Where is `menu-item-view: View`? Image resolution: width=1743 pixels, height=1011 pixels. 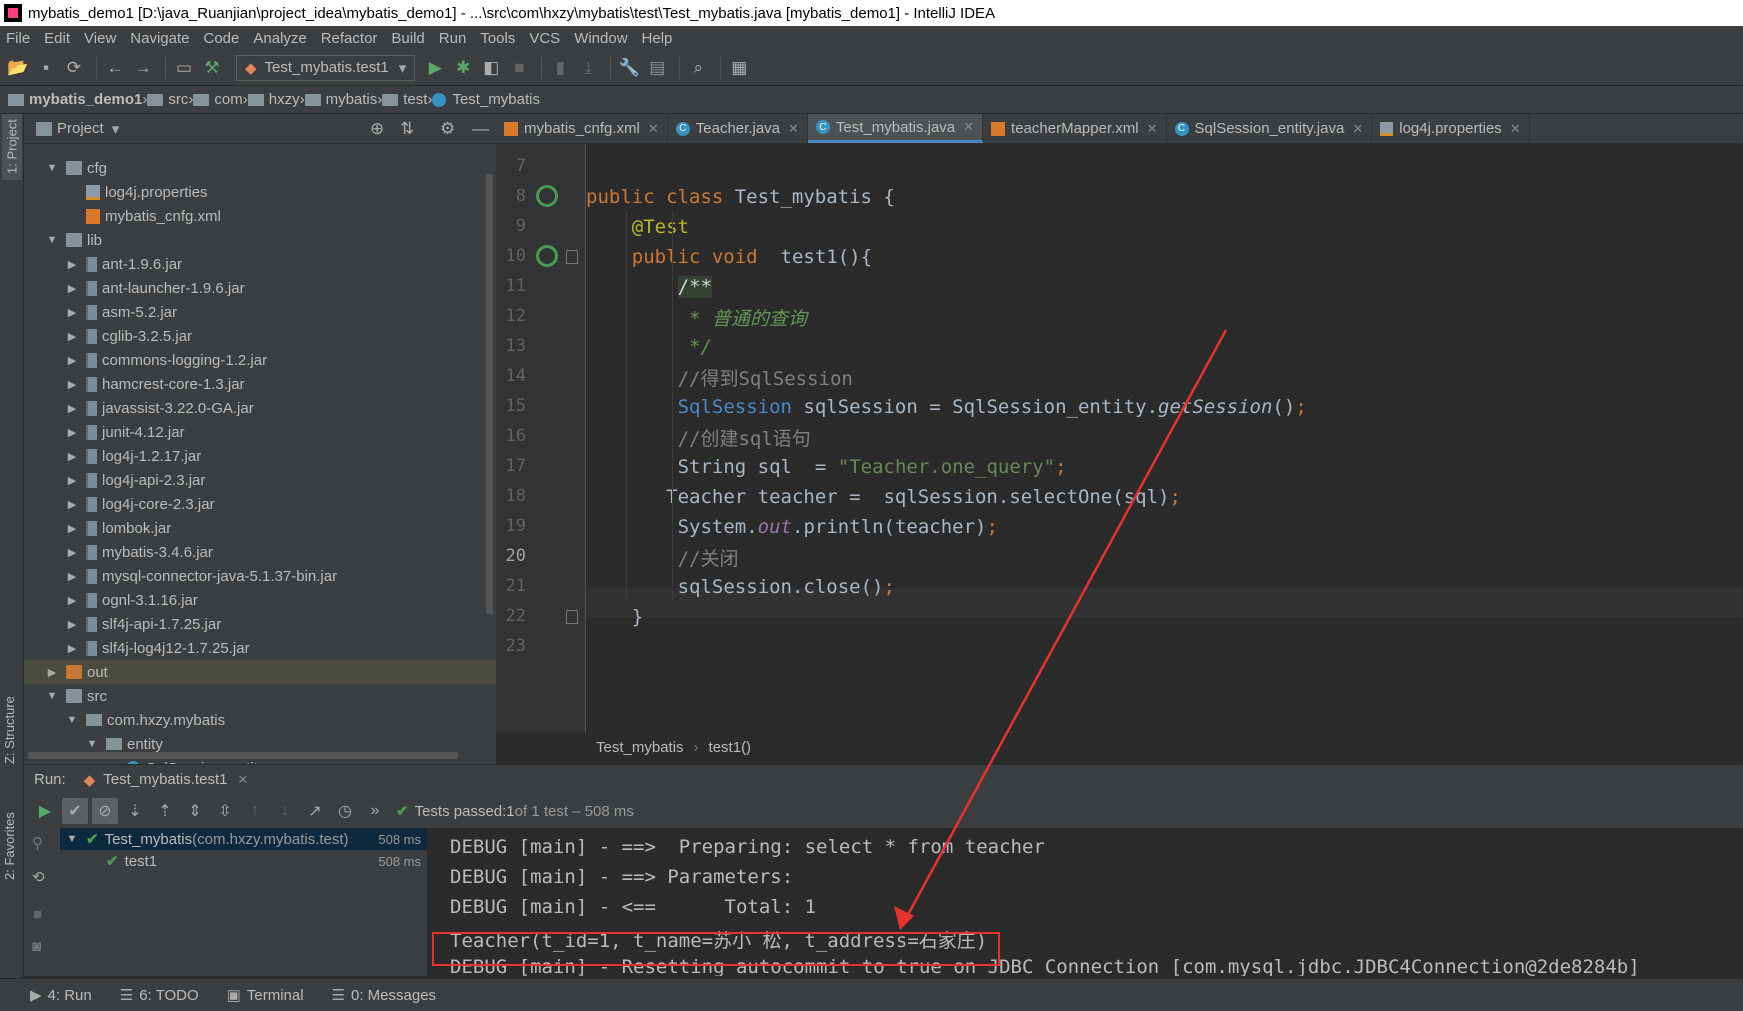 menu-item-view: View is located at coordinates (100, 38).